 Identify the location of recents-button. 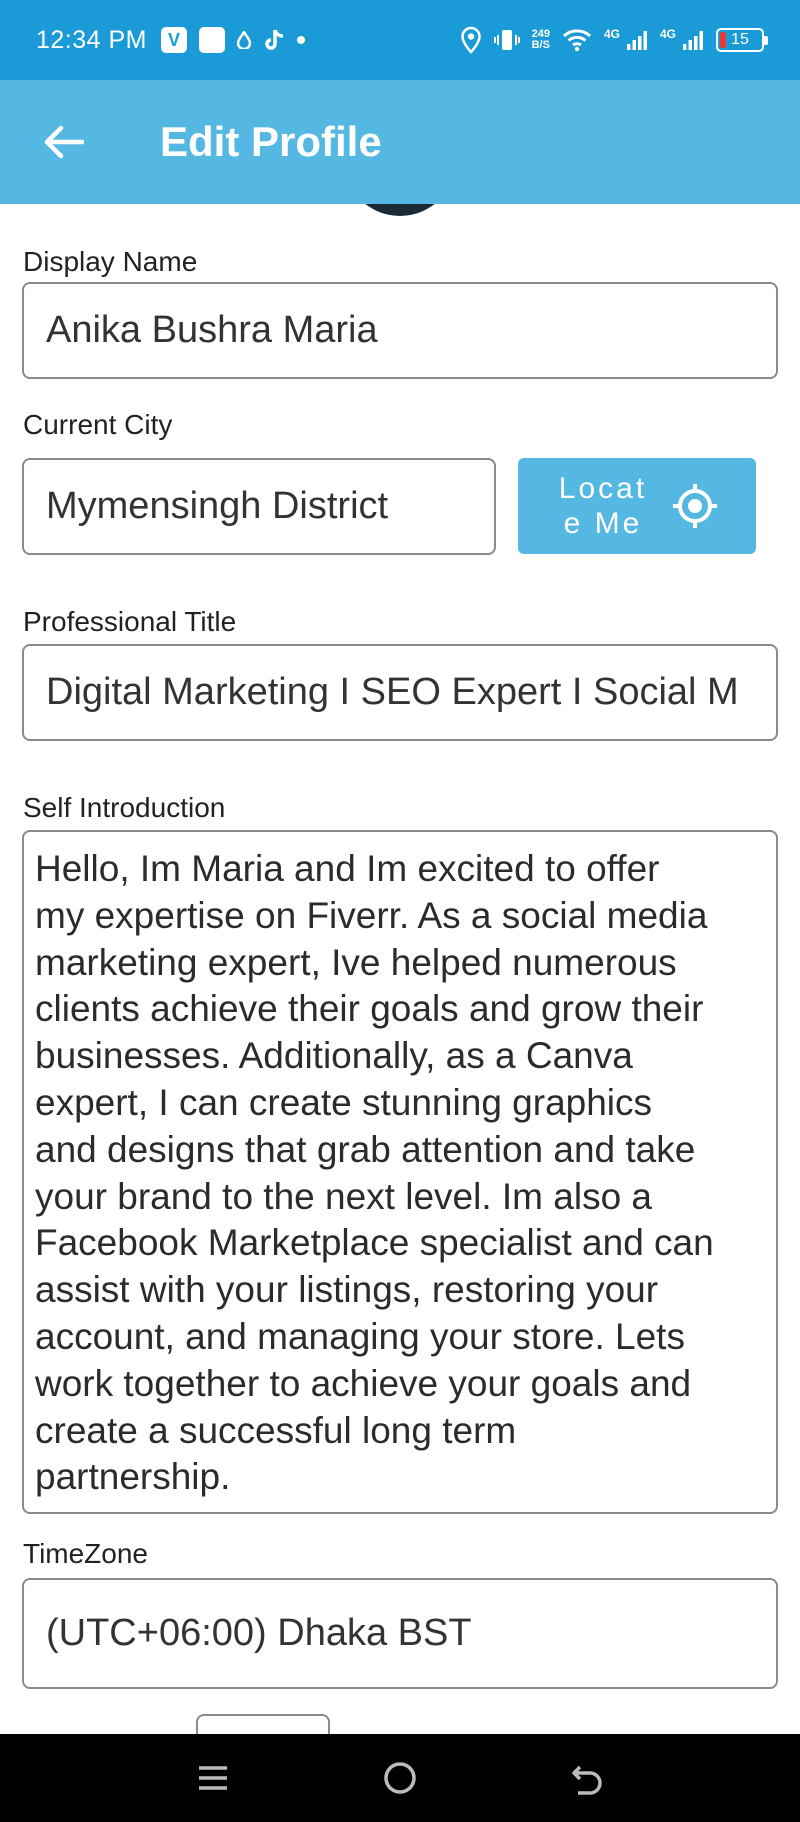
(213, 1778).